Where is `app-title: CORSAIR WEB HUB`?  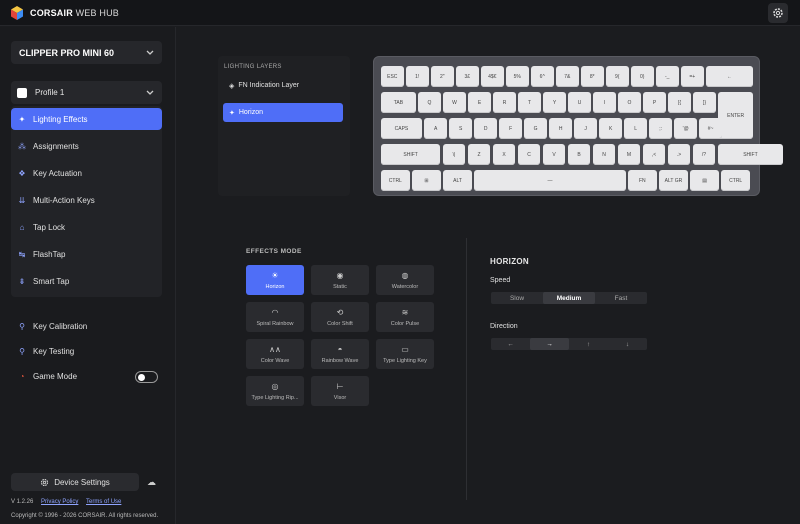 app-title: CORSAIR WEB HUB is located at coordinates (75, 13).